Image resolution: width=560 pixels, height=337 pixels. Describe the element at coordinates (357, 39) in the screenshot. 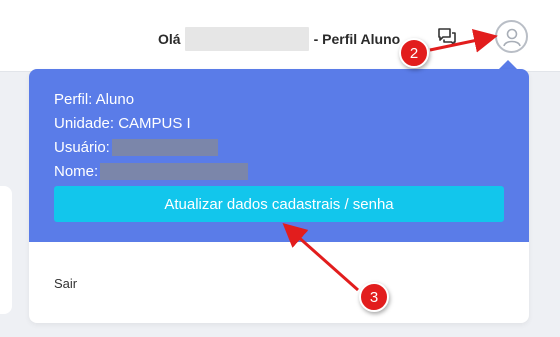

I see `greeting-profile-label: - Perfil Aluno` at that location.